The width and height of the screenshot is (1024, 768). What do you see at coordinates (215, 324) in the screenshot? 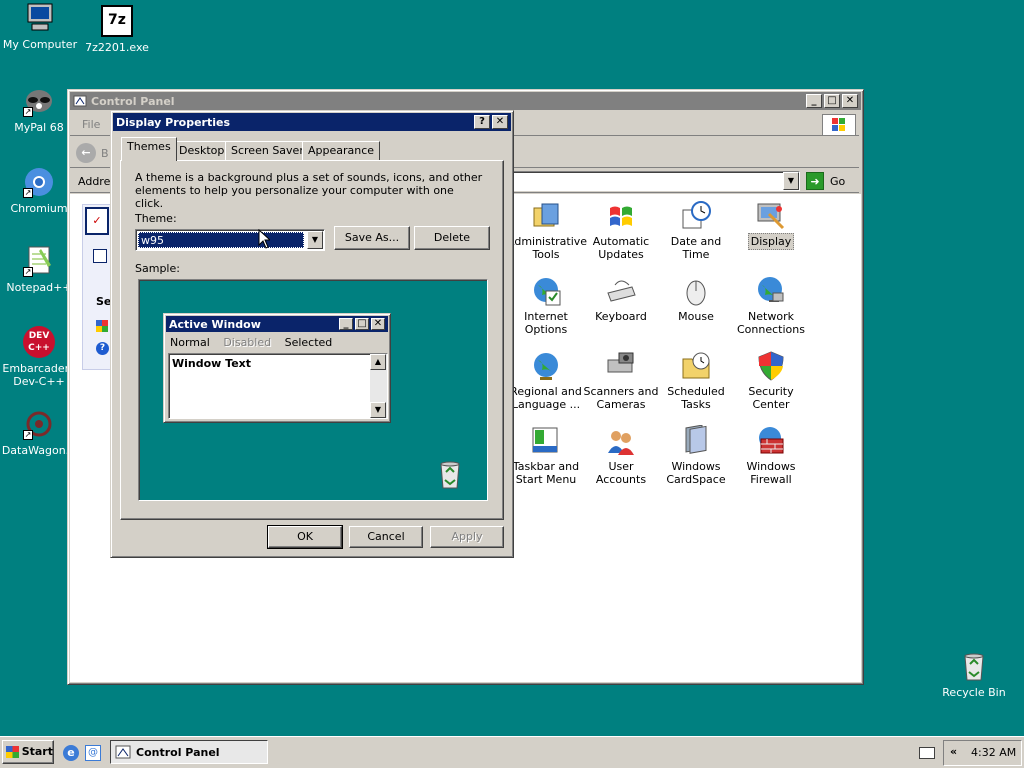
I see `sample-window-title: Active Window` at bounding box center [215, 324].